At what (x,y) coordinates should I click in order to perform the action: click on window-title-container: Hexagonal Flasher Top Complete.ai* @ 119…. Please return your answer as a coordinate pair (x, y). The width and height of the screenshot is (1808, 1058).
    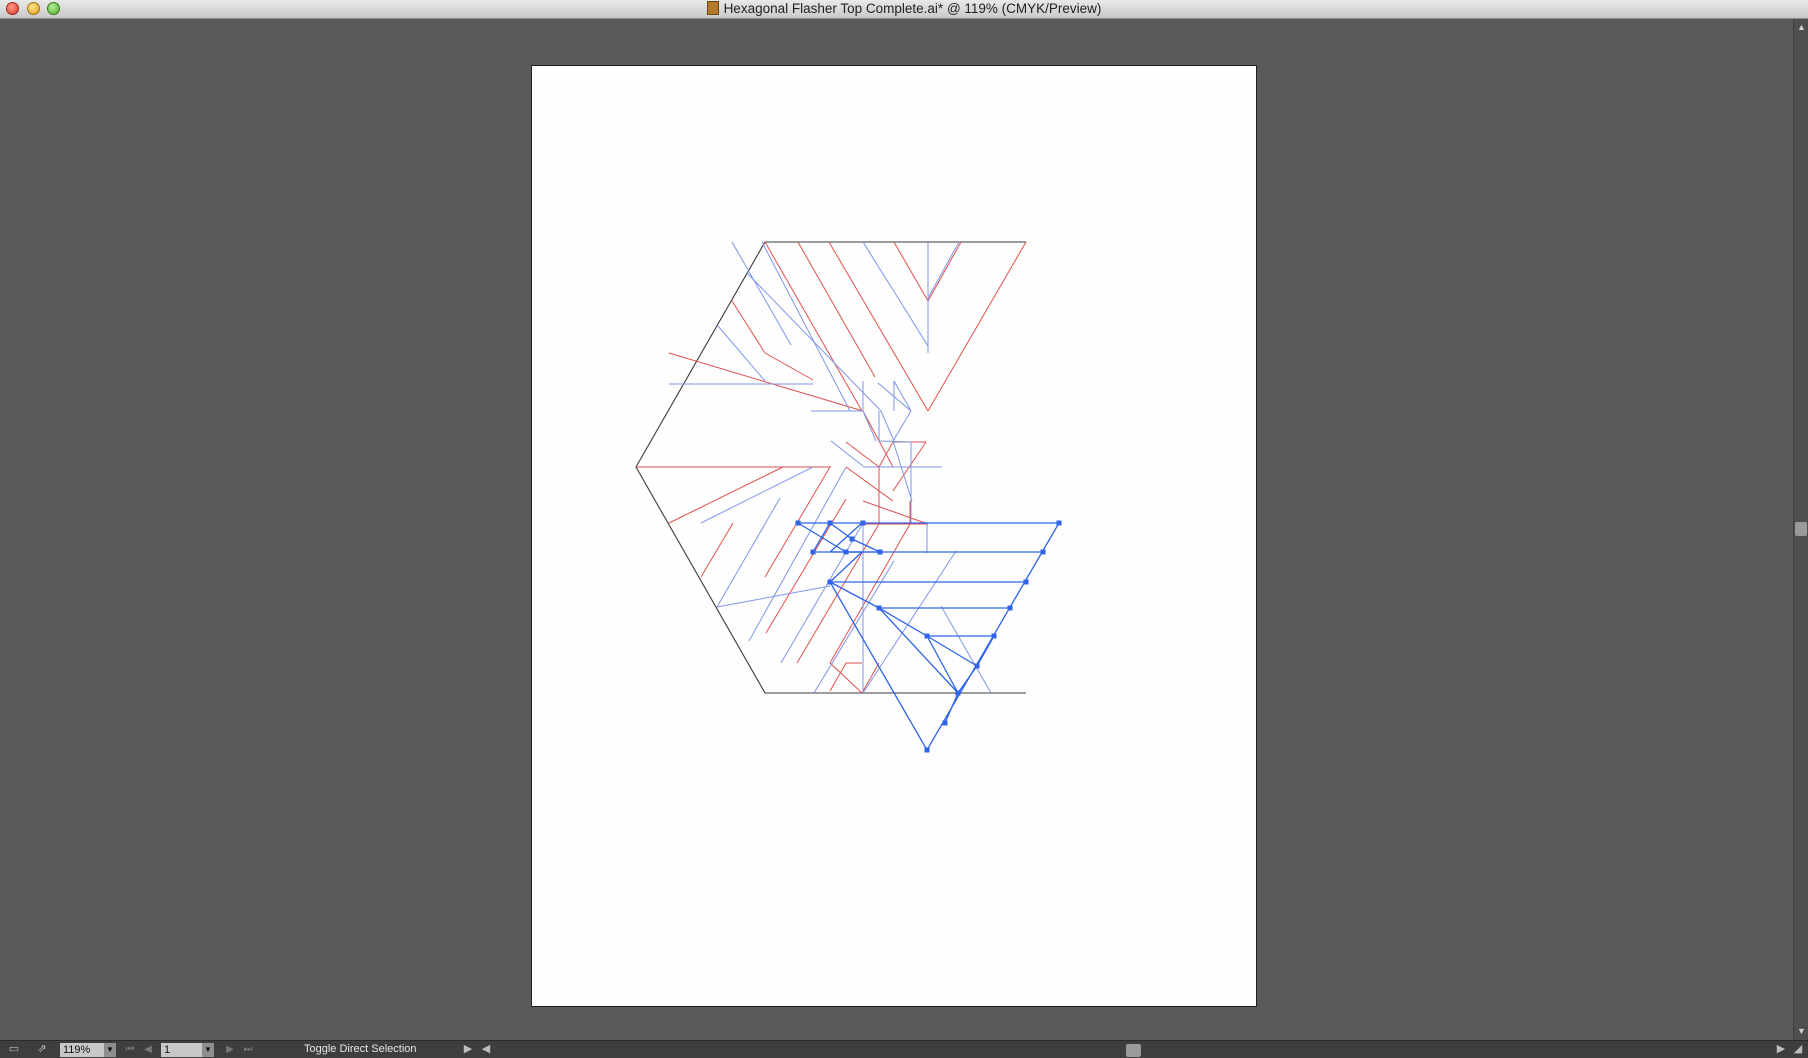
    Looking at the image, I should click on (904, 9).